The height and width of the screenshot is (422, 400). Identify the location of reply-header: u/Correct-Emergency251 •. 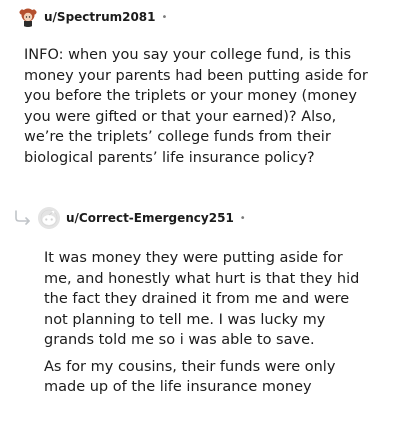
(142, 218).